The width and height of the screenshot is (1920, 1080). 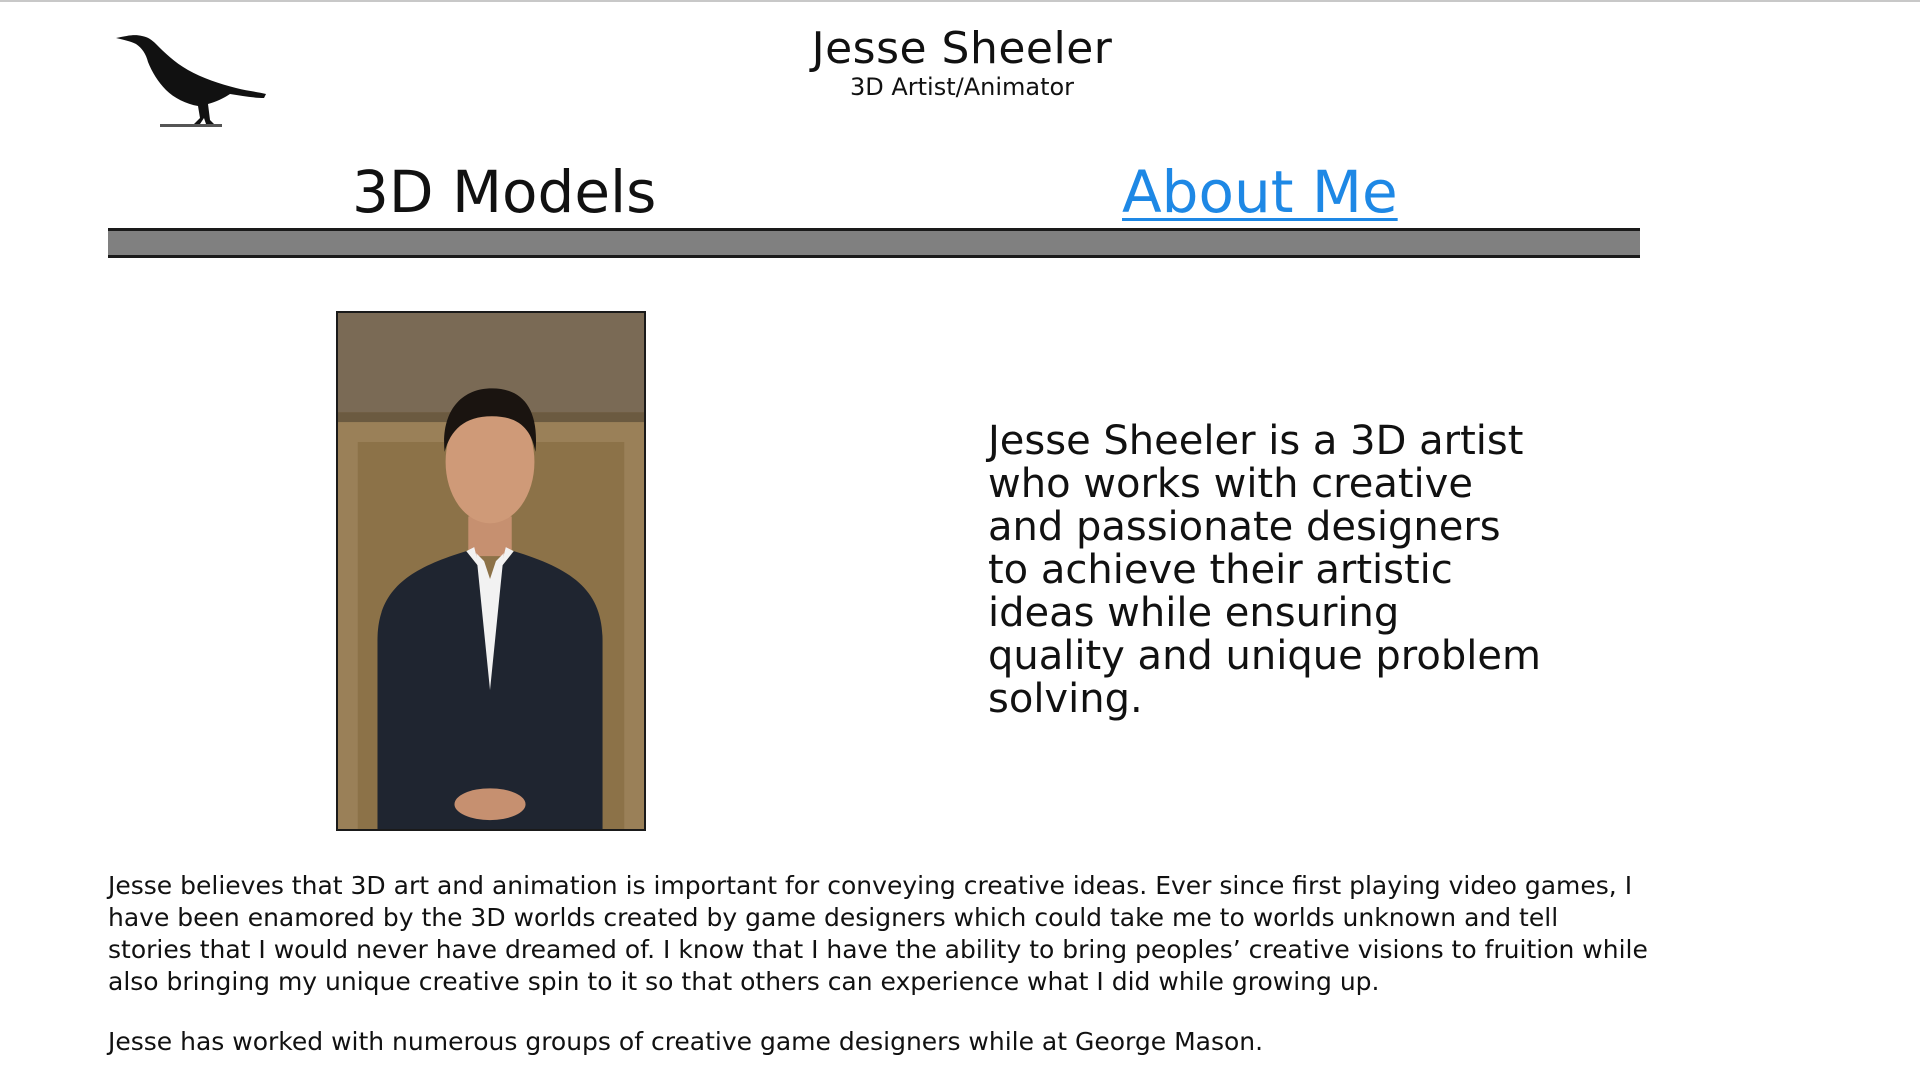 I want to click on portrait-photo, so click(x=491, y=571).